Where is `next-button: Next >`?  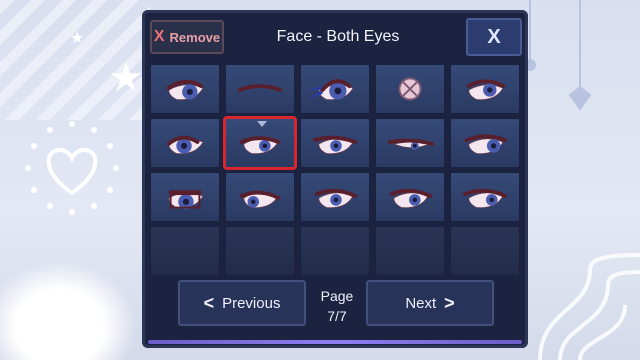
next-button: Next > is located at coordinates (430, 303).